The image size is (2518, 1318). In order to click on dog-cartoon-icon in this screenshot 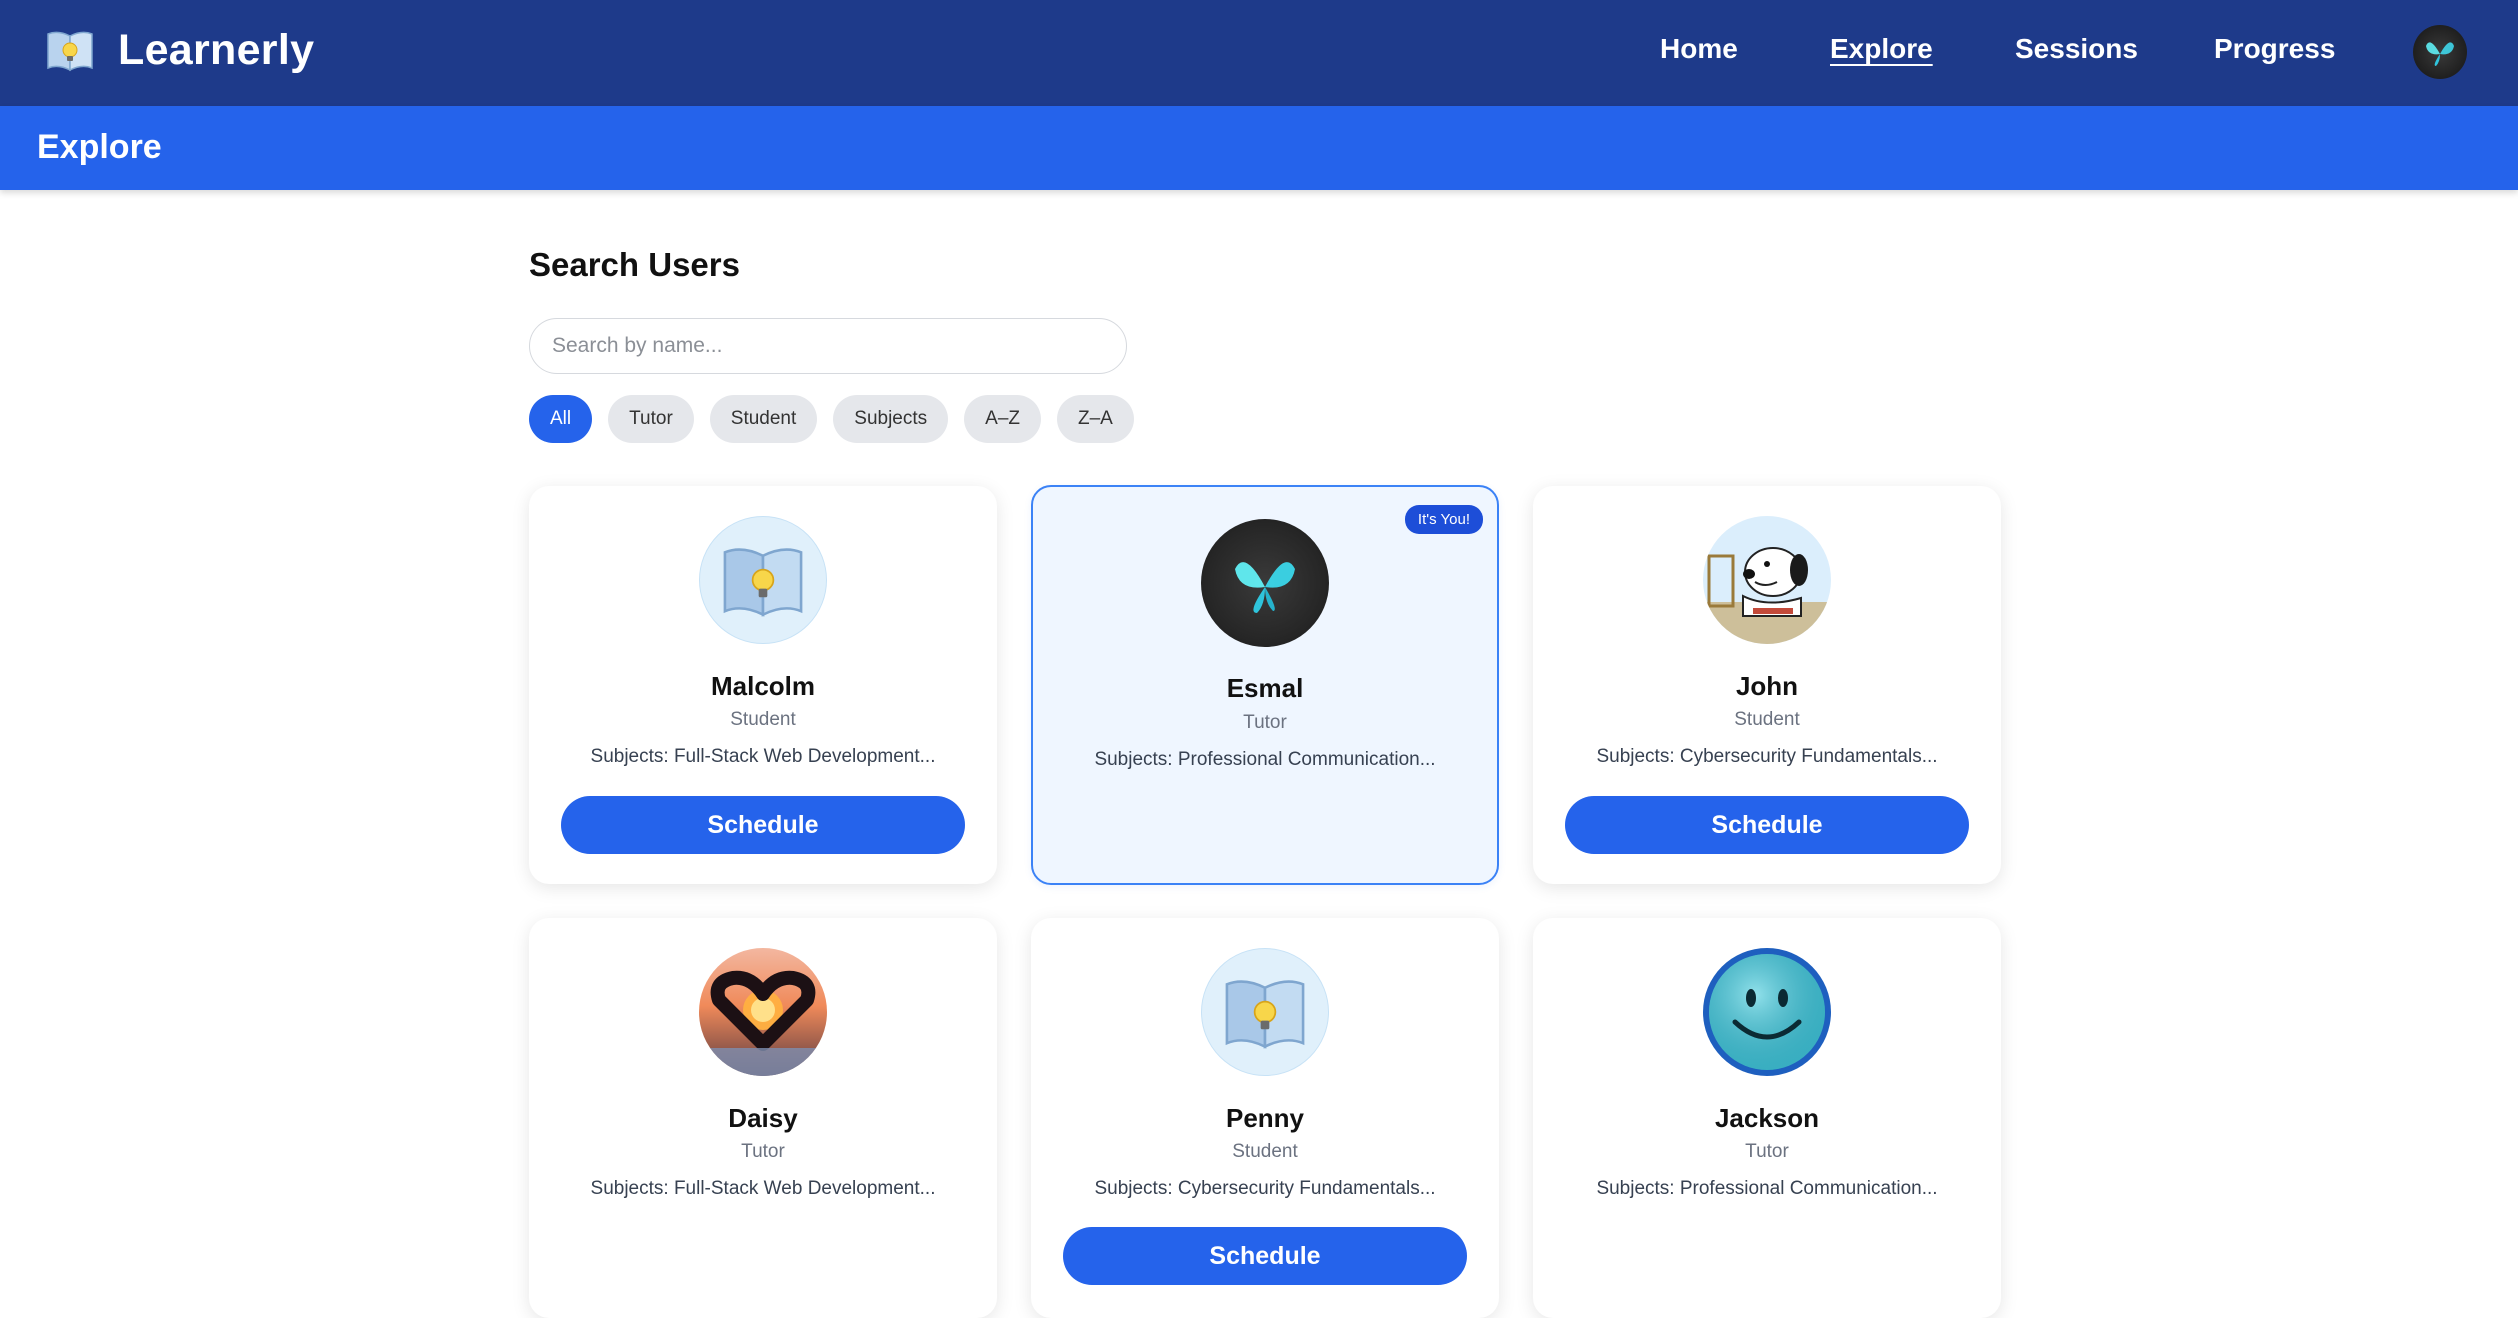, I will do `click(1767, 595)`.